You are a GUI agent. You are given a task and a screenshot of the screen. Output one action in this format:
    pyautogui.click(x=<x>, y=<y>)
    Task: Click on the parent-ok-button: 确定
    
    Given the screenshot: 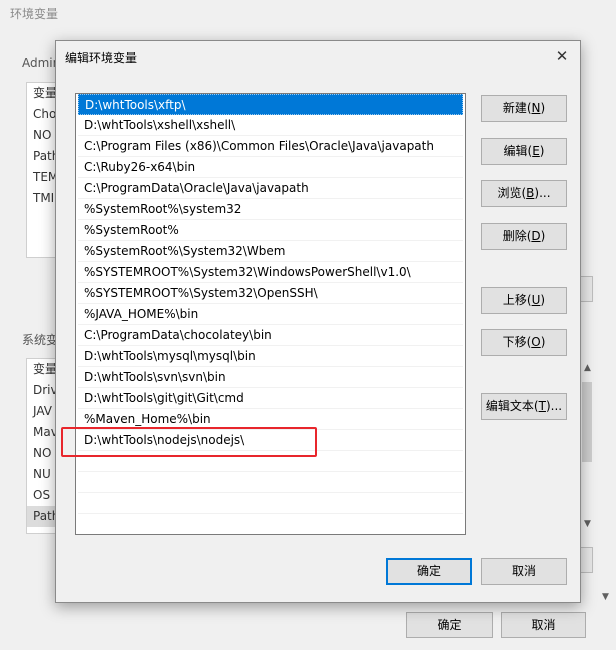 What is the action you would take?
    pyautogui.click(x=449, y=625)
    